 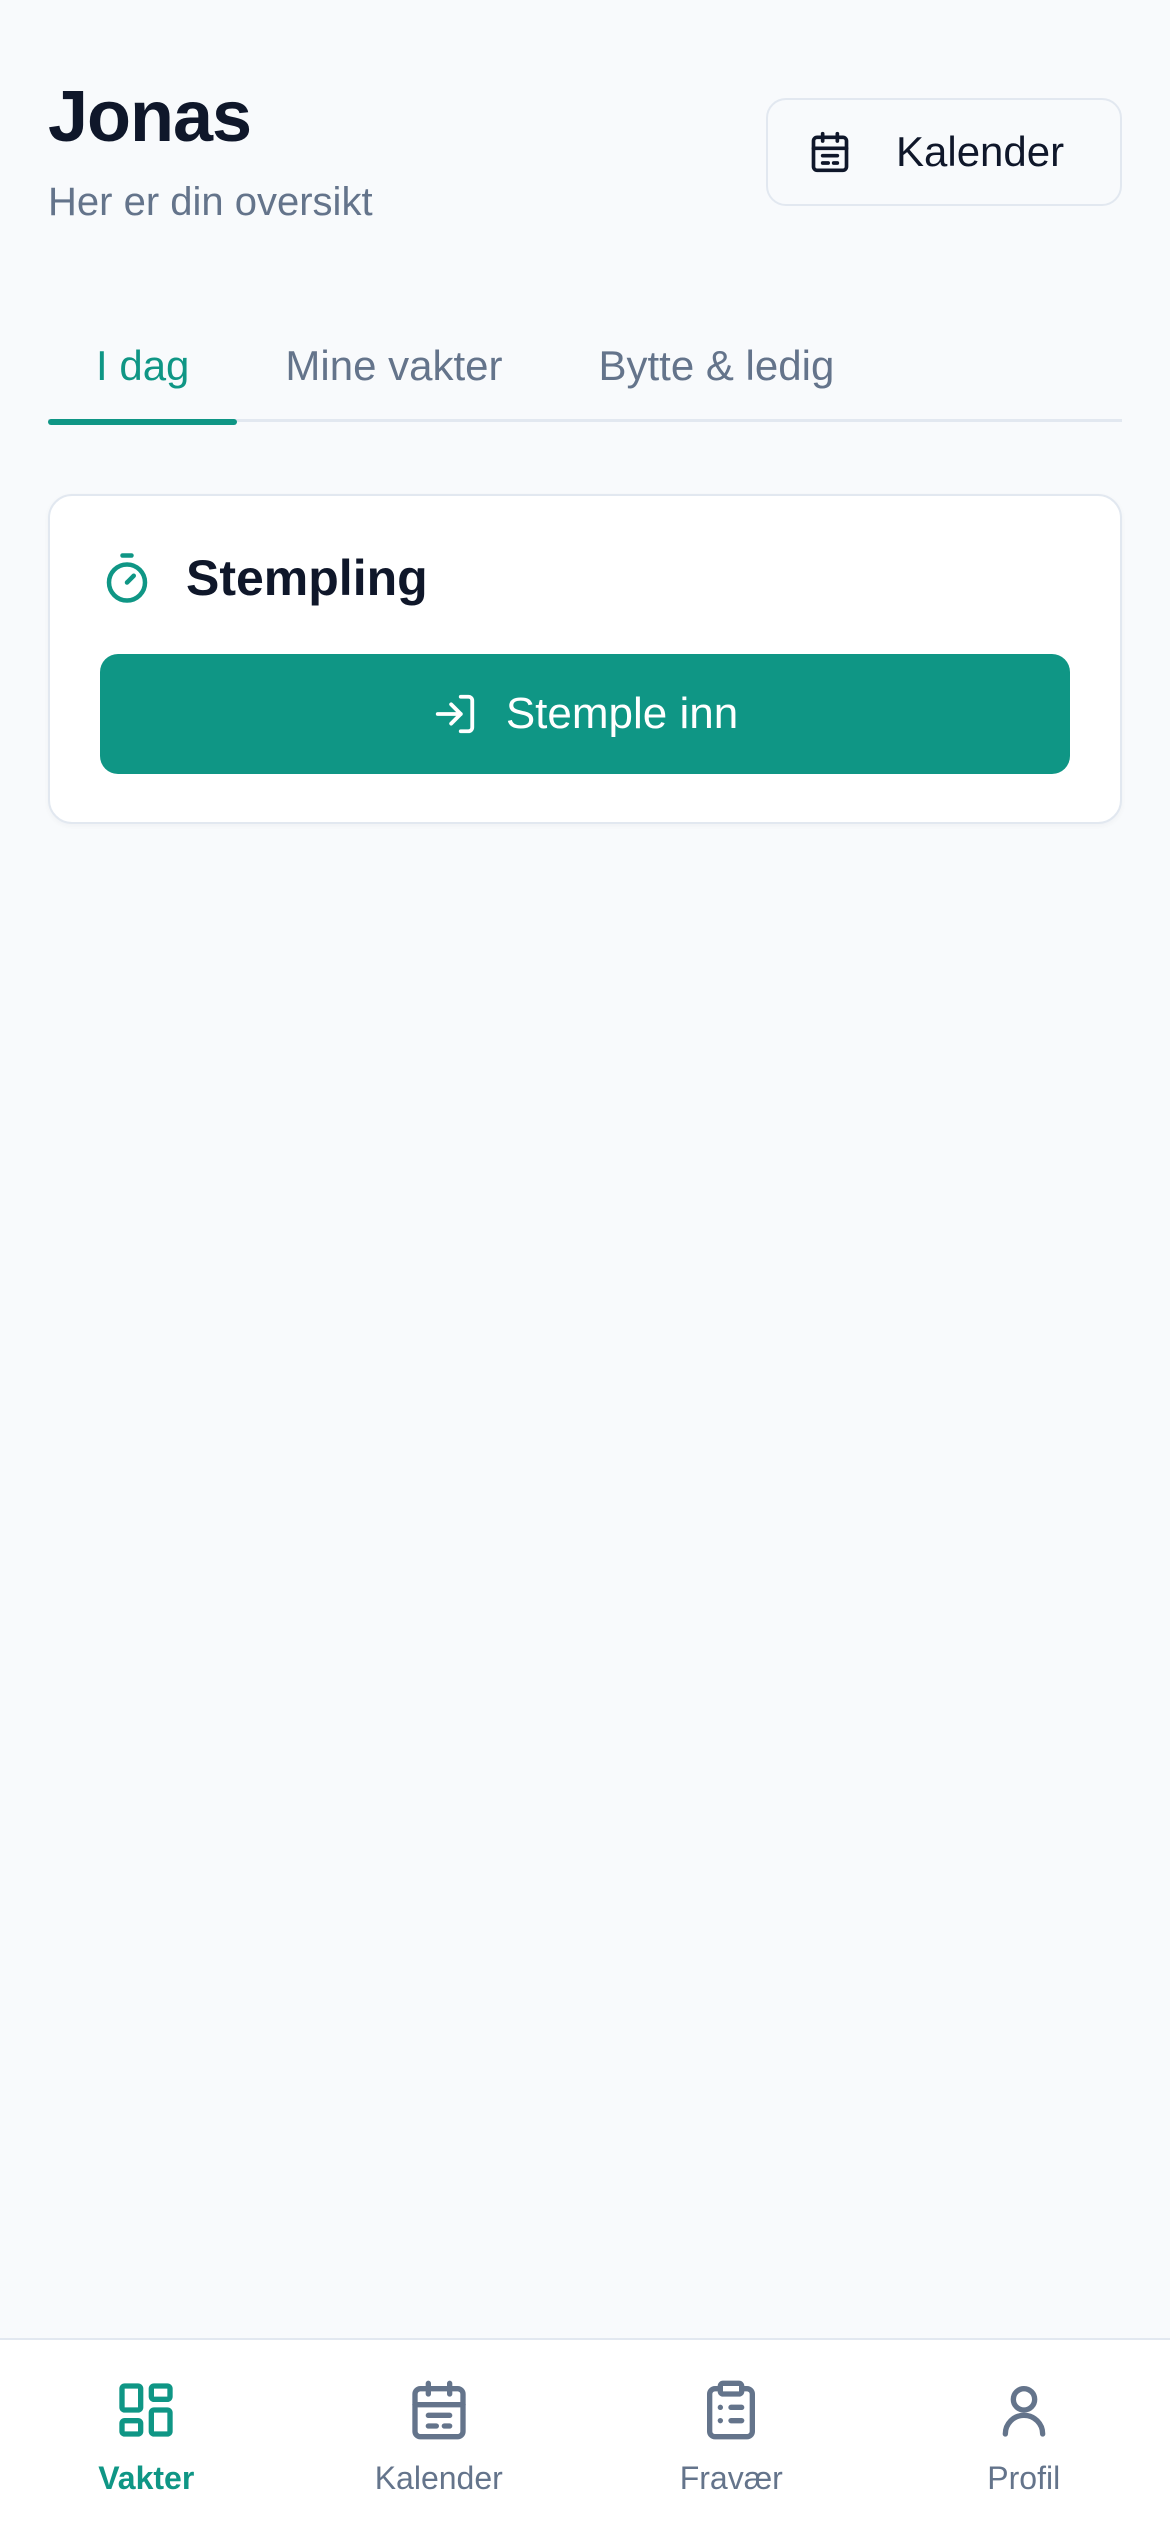 I want to click on nav-item-shifts: Vakter, so click(x=146, y=2436).